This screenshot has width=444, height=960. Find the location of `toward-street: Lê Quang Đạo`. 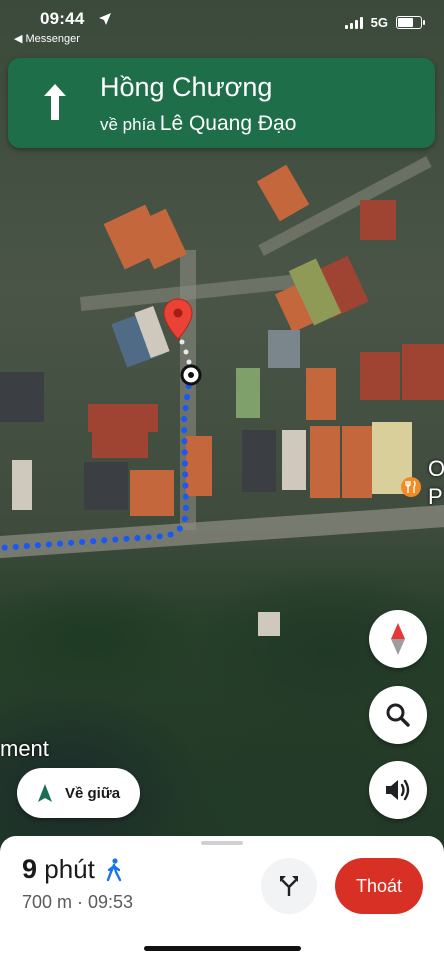

toward-street: Lê Quang Đạo is located at coordinates (228, 123).